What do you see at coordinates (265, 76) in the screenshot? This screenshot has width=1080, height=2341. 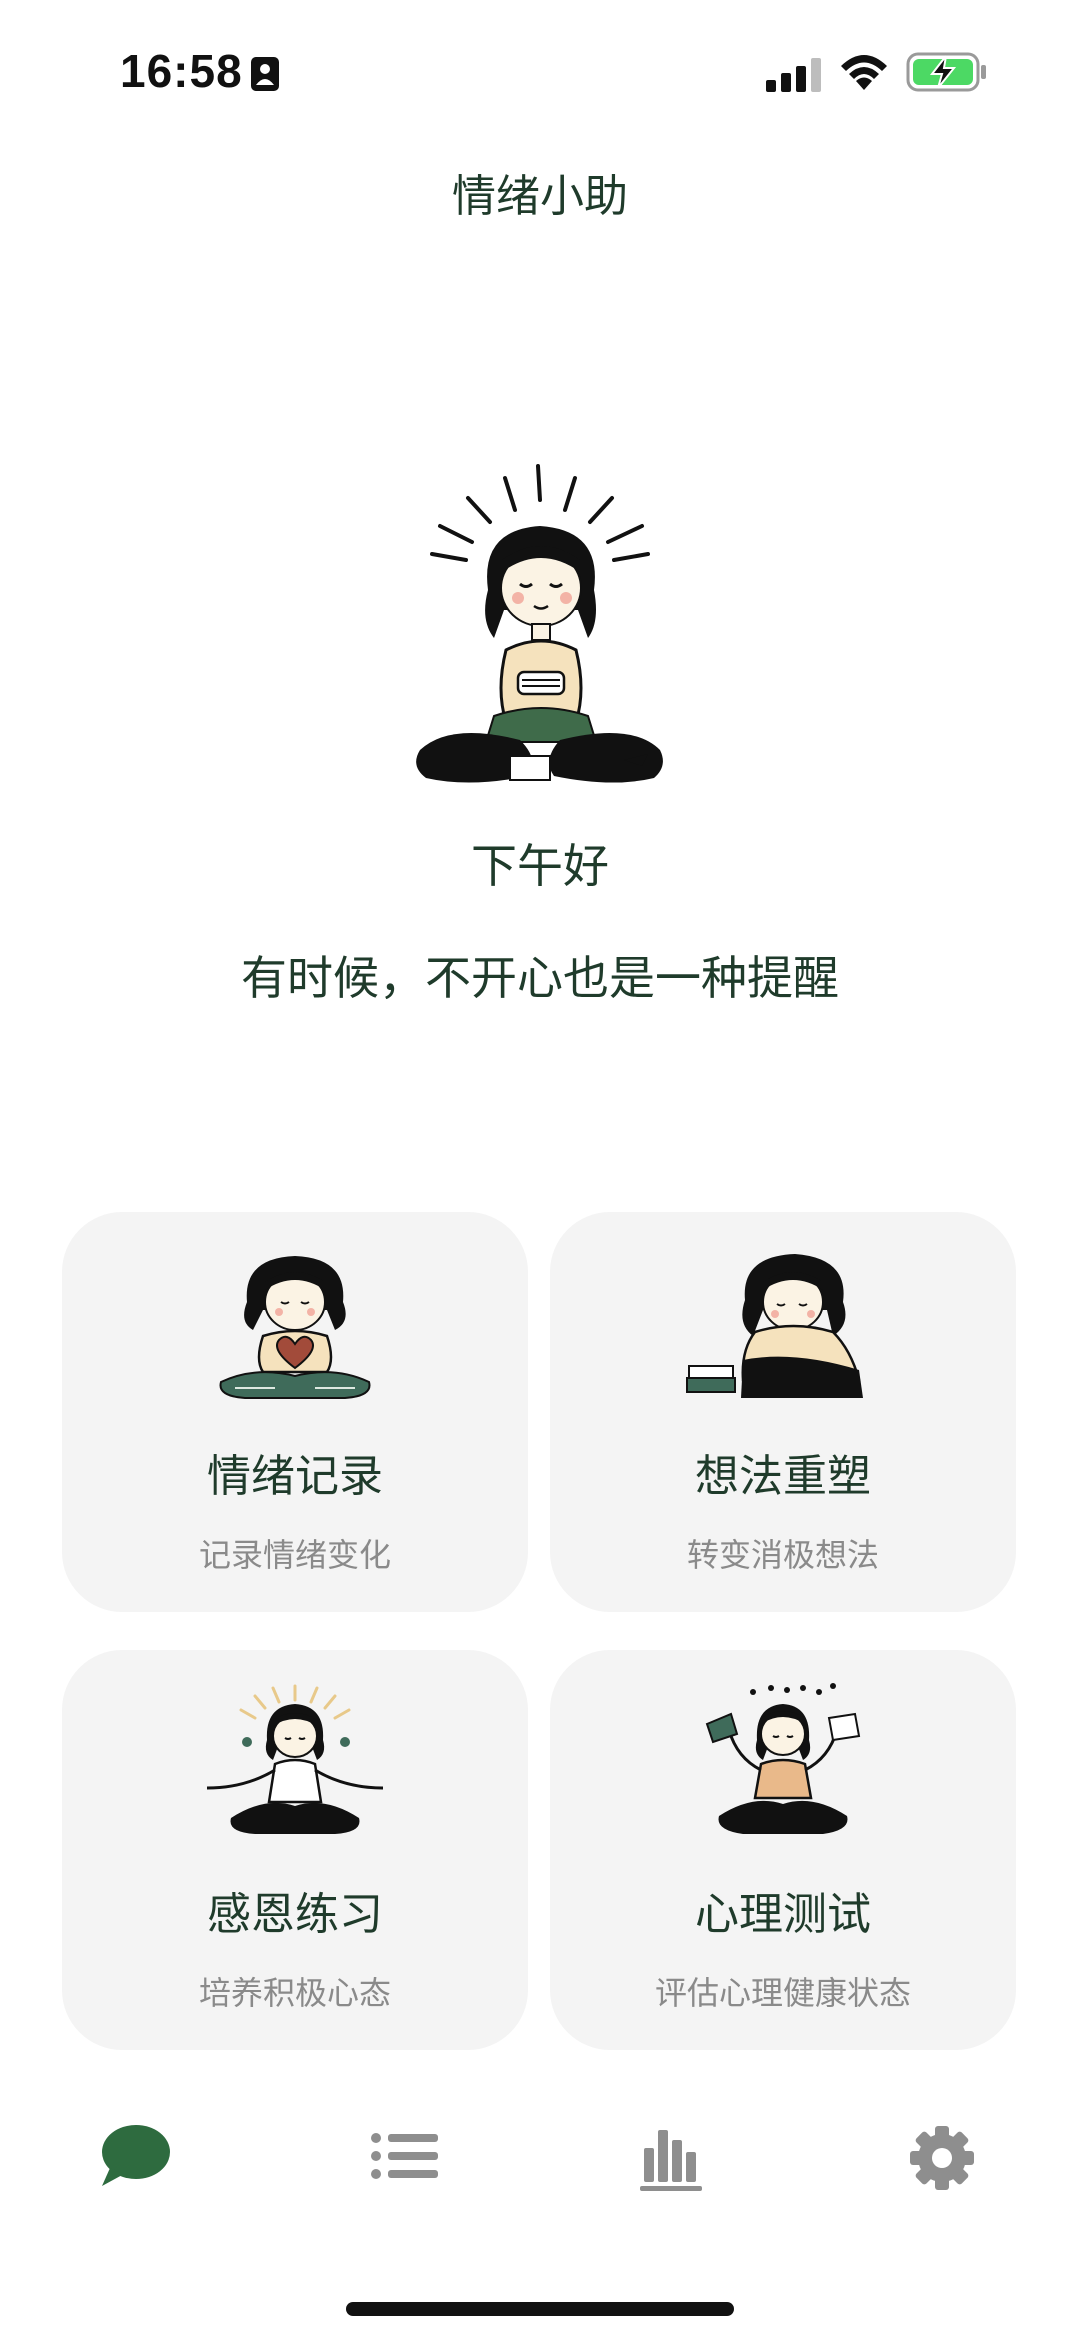 I see `contact-card-icon` at bounding box center [265, 76].